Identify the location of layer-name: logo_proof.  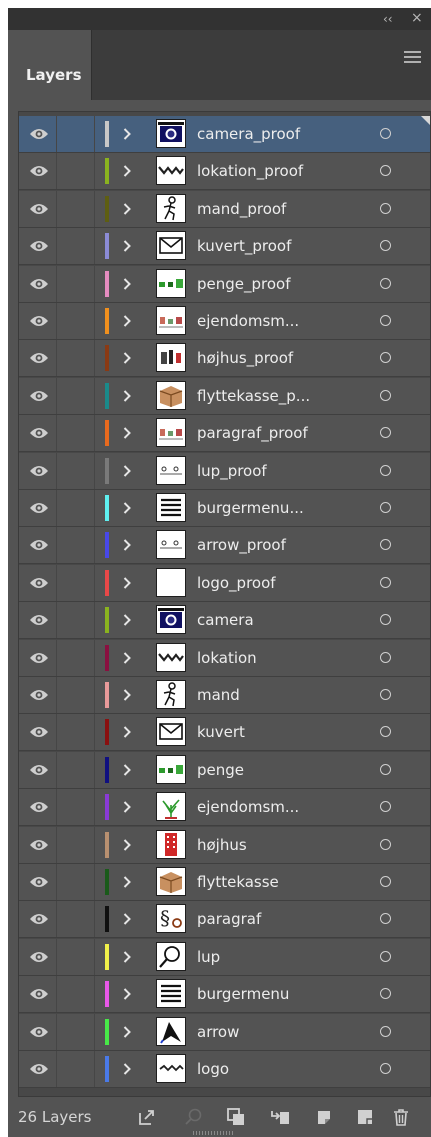
(236, 583).